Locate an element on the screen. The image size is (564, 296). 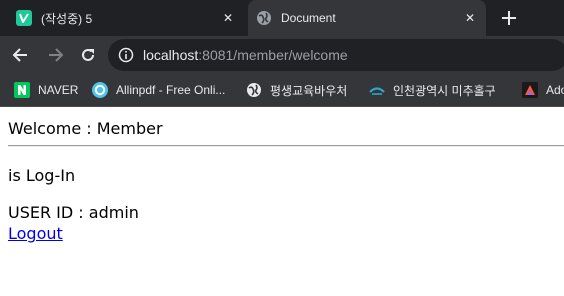
address-bar: localhost:8081/member/welcome is located at coordinates (336, 55).